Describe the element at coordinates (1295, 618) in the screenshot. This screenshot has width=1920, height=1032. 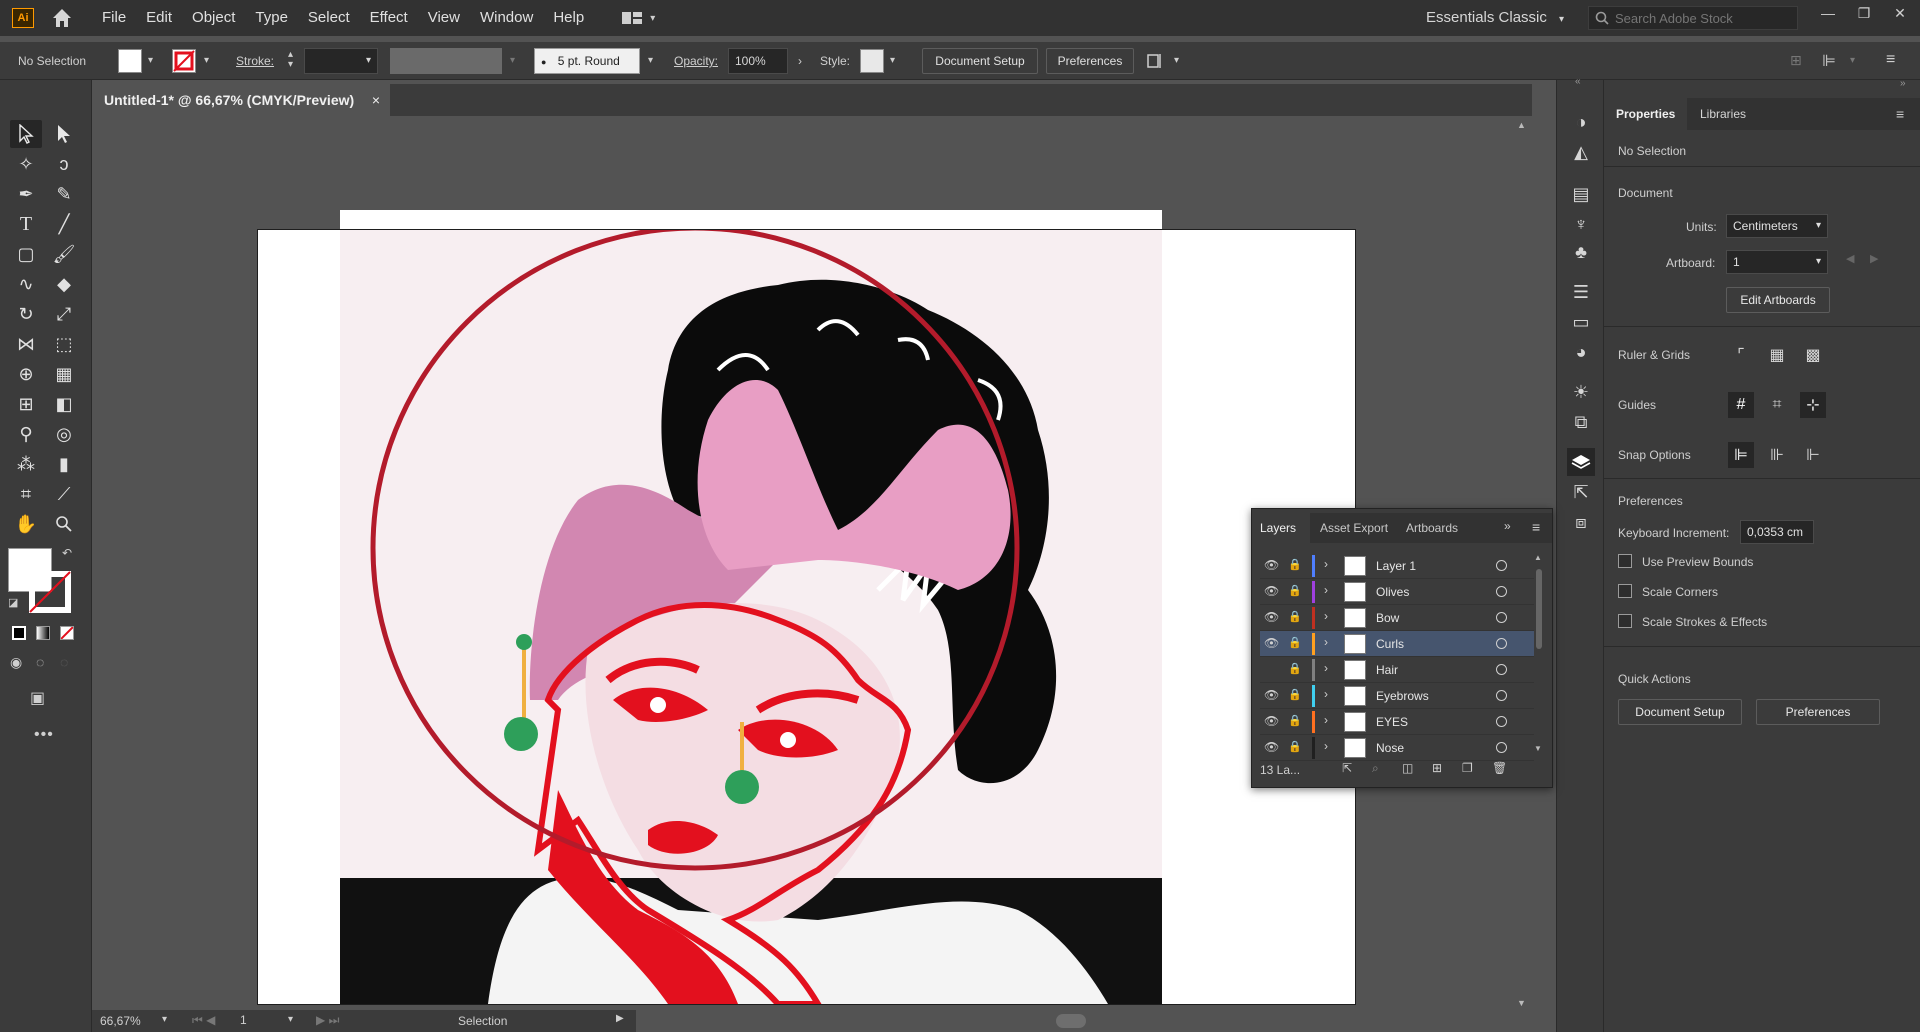
I see `lock-icon: 🔒` at that location.